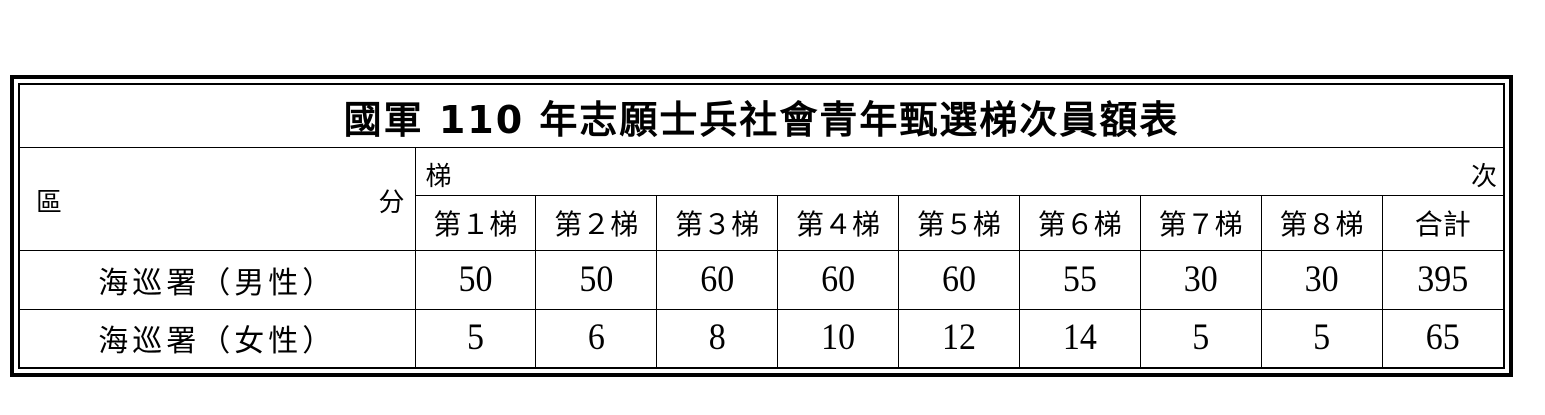 This screenshot has height=415, width=1545. I want to click on region-label-left: 區, so click(49, 203).